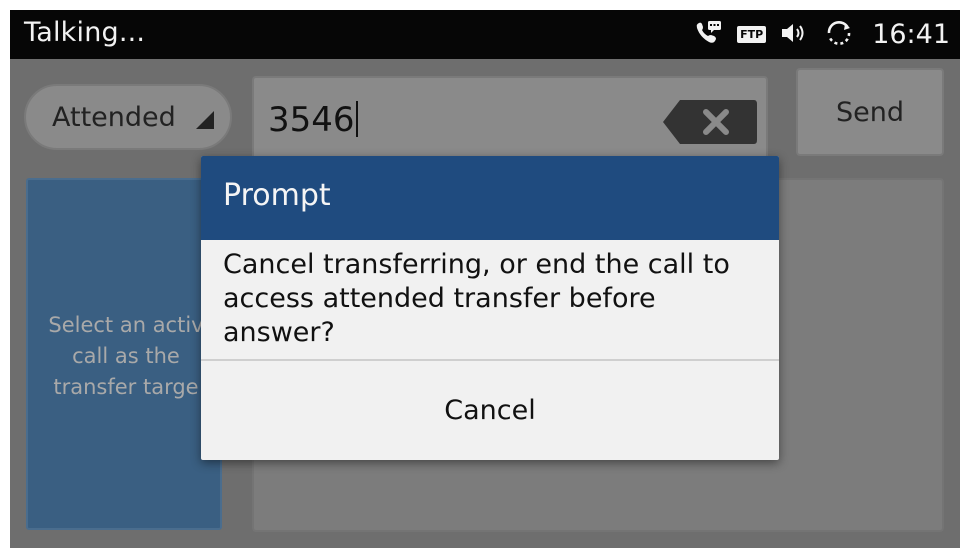 The width and height of the screenshot is (960, 548). What do you see at coordinates (205, 120) in the screenshot?
I see `dropdown-arrow-icon` at bounding box center [205, 120].